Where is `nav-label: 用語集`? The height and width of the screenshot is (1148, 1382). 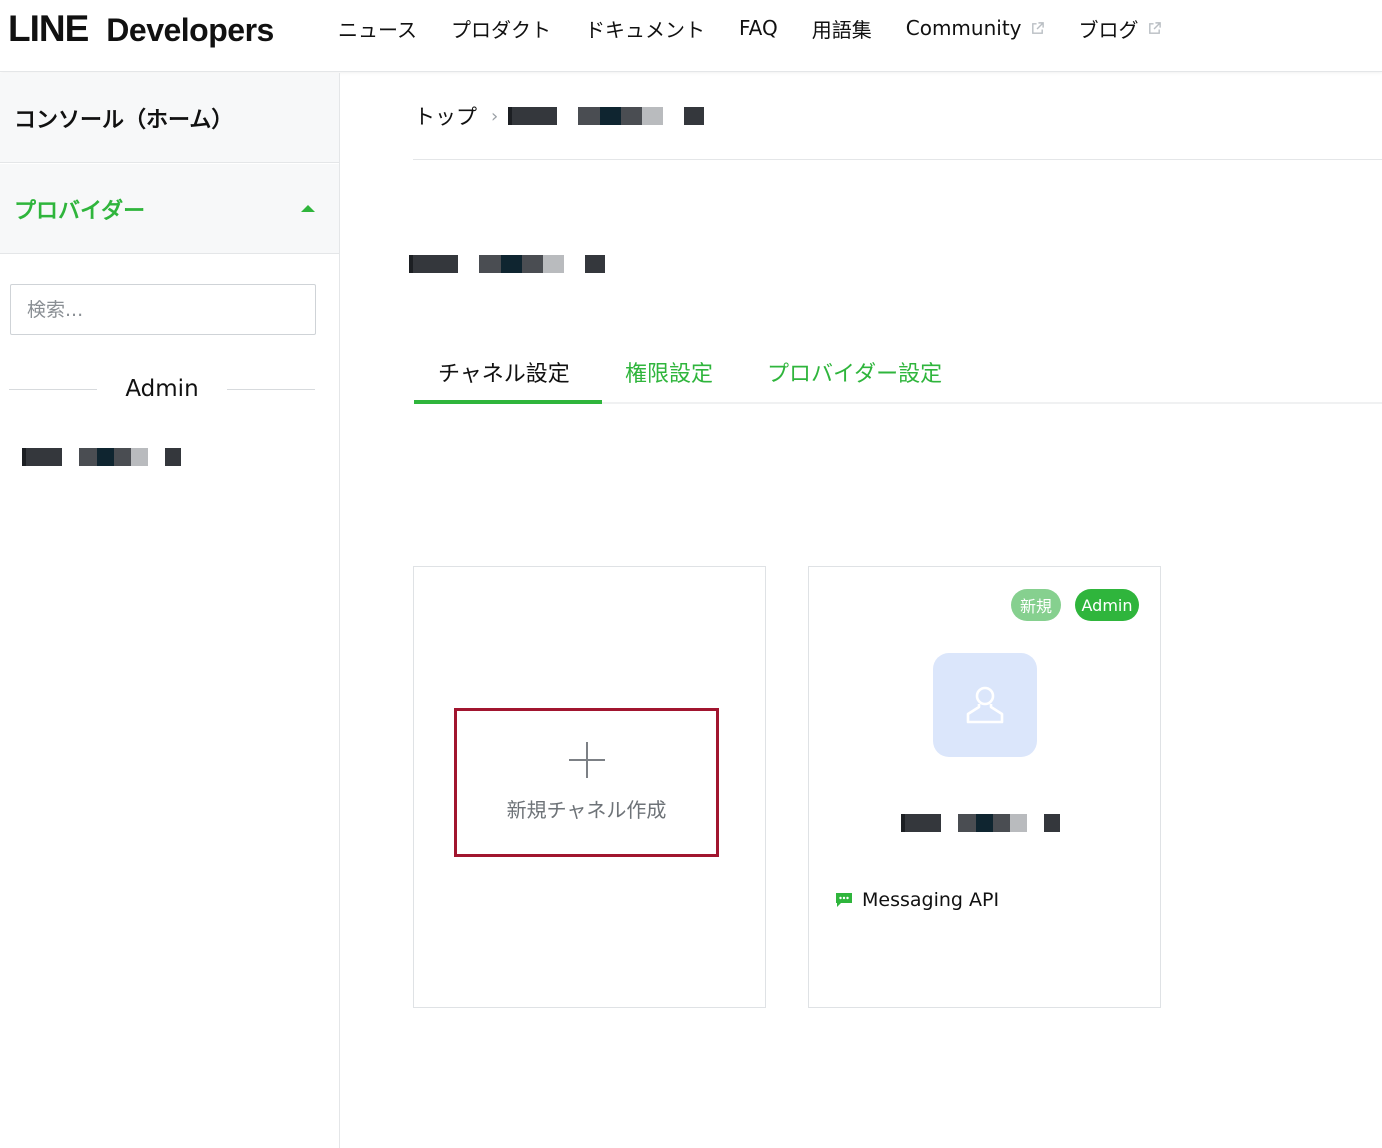 nav-label: 用語集 is located at coordinates (841, 29).